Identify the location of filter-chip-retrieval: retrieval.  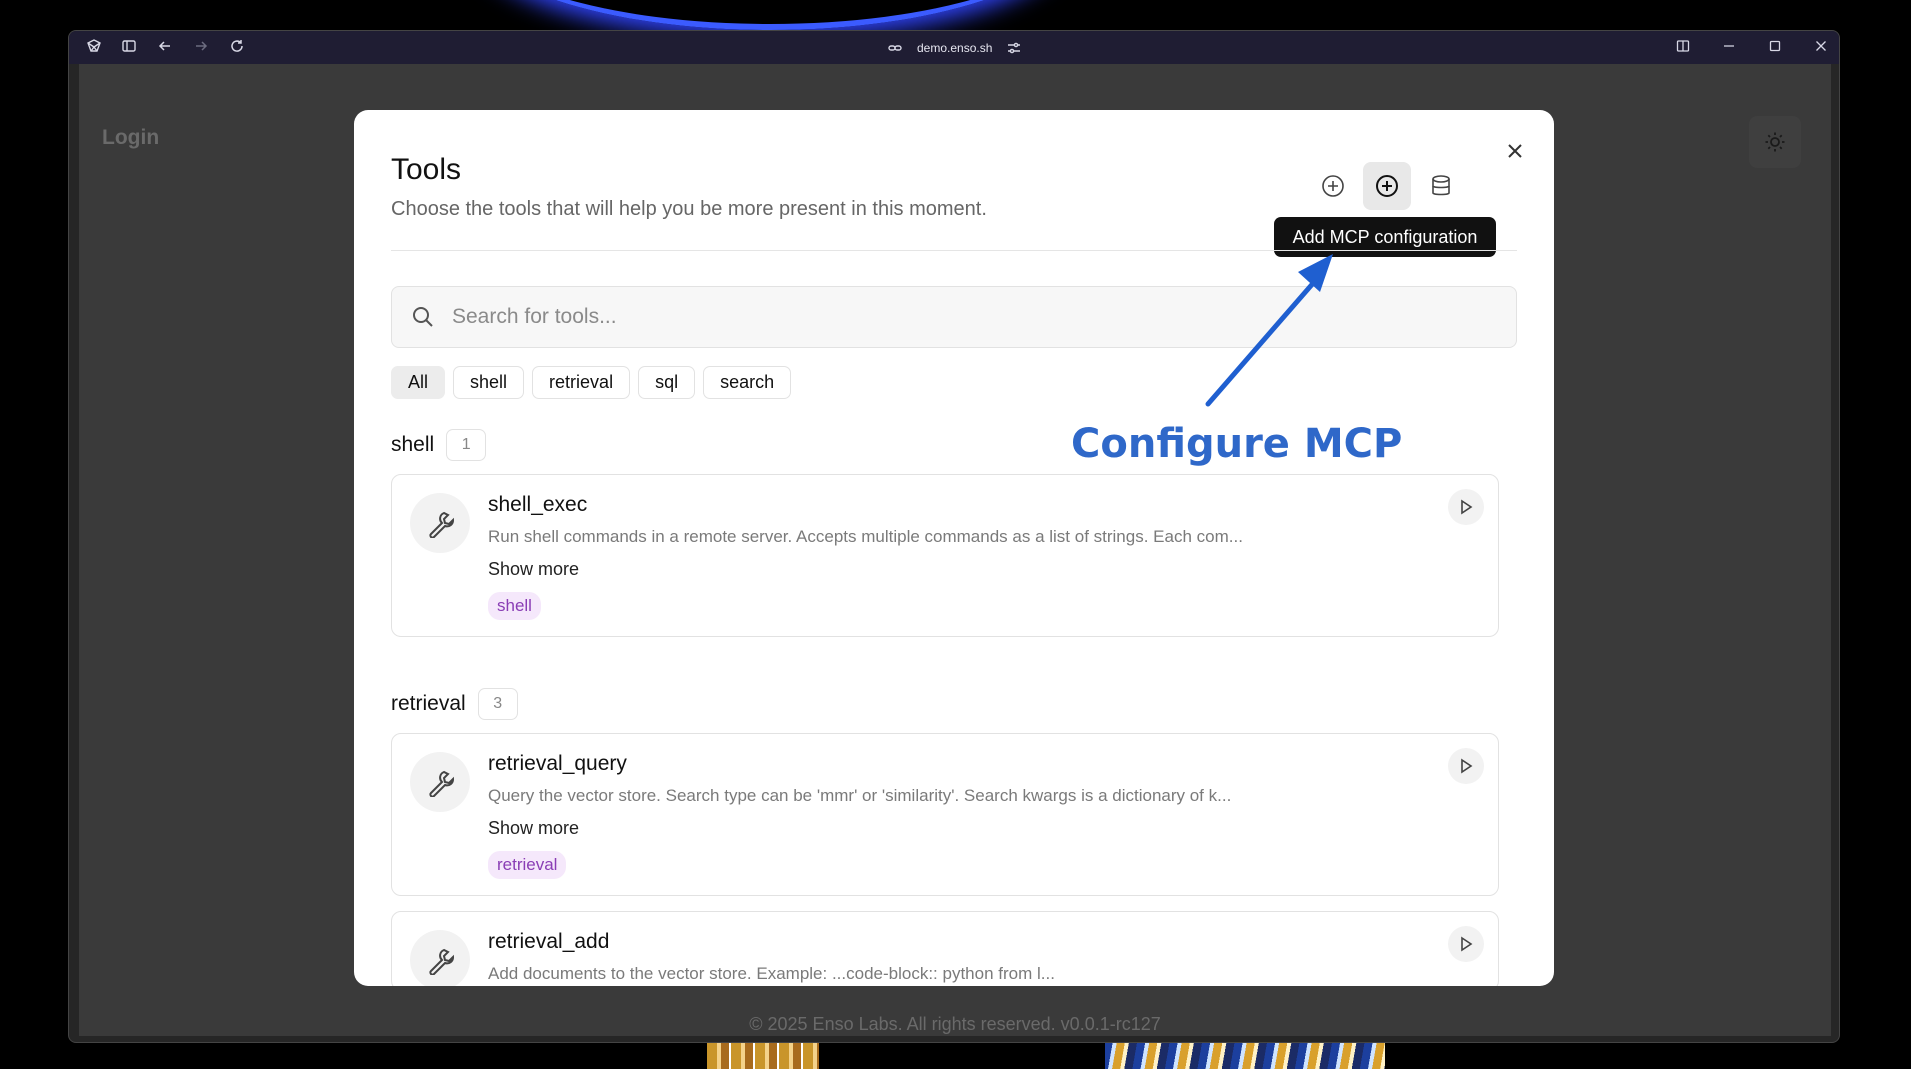
(581, 382).